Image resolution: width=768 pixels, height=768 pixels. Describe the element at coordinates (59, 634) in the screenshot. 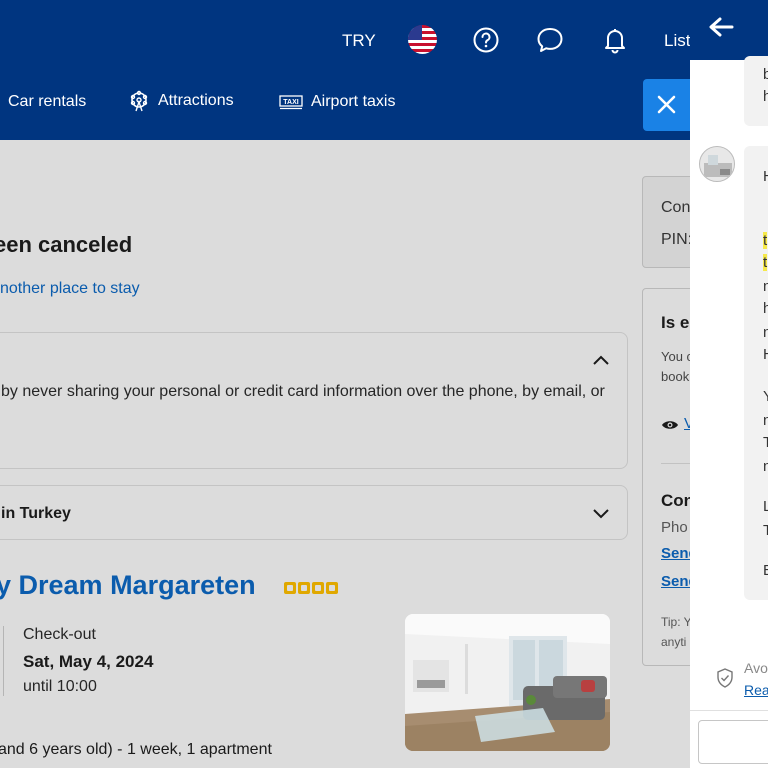

I see `checkout-label: Check-out` at that location.